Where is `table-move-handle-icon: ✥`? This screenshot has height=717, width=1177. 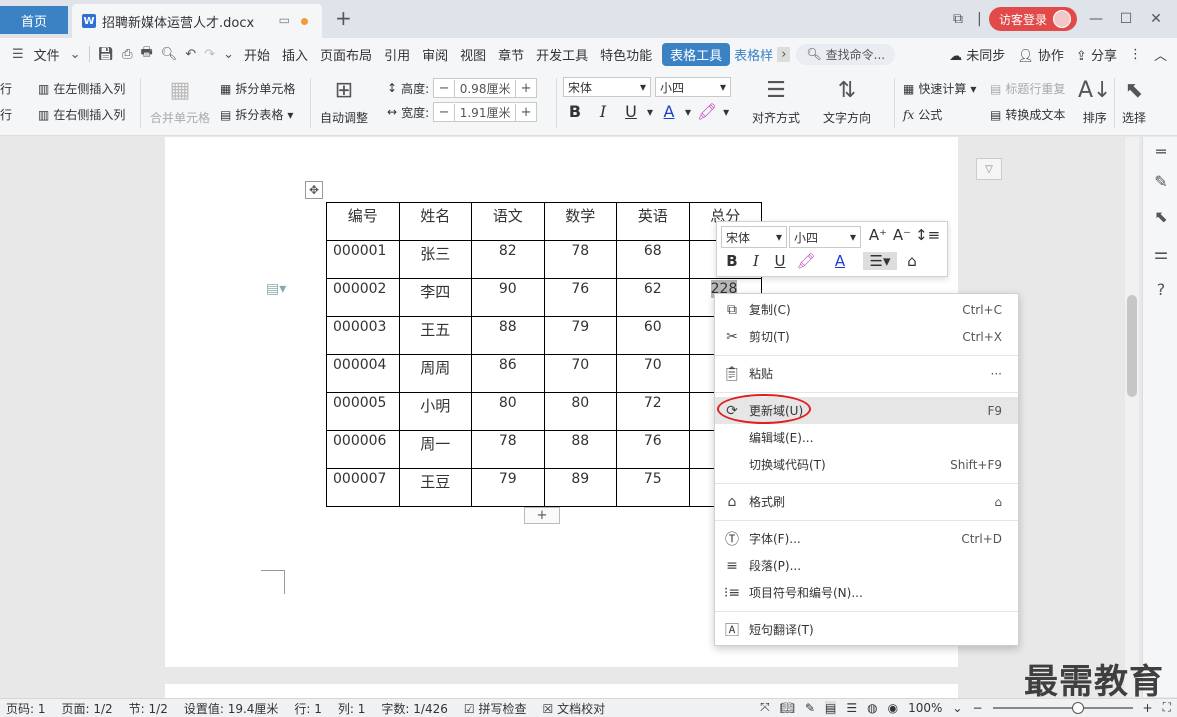
table-move-handle-icon: ✥ is located at coordinates (314, 190).